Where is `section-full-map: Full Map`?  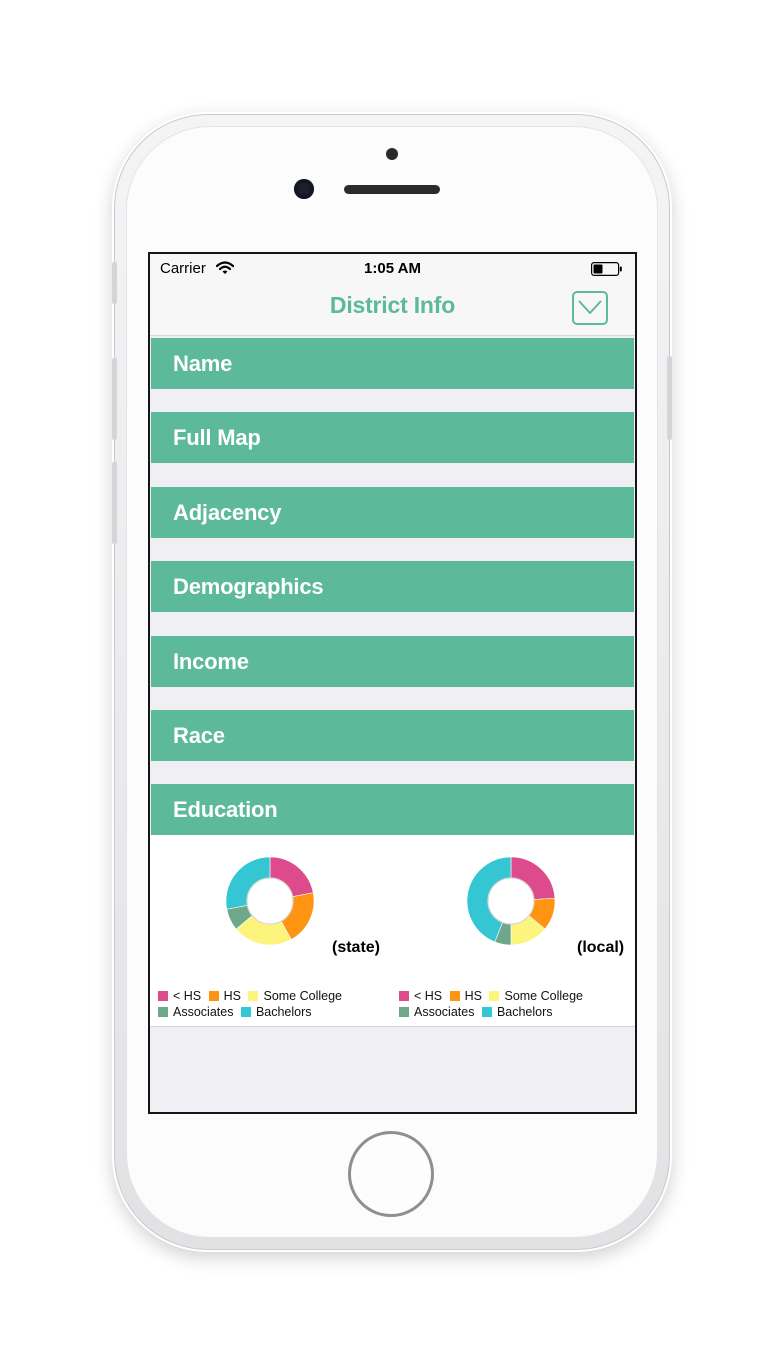
section-full-map: Full Map is located at coordinates (392, 437).